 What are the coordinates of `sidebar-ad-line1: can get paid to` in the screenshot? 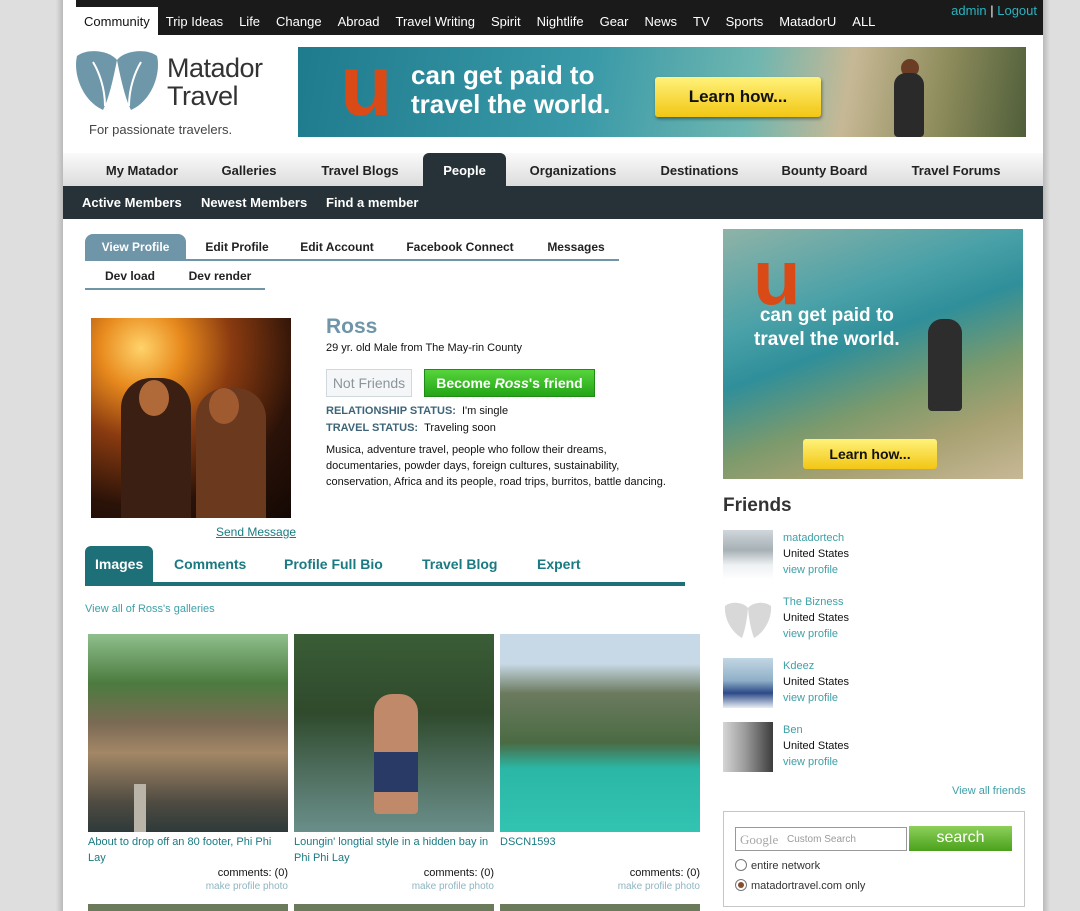 It's located at (826, 315).